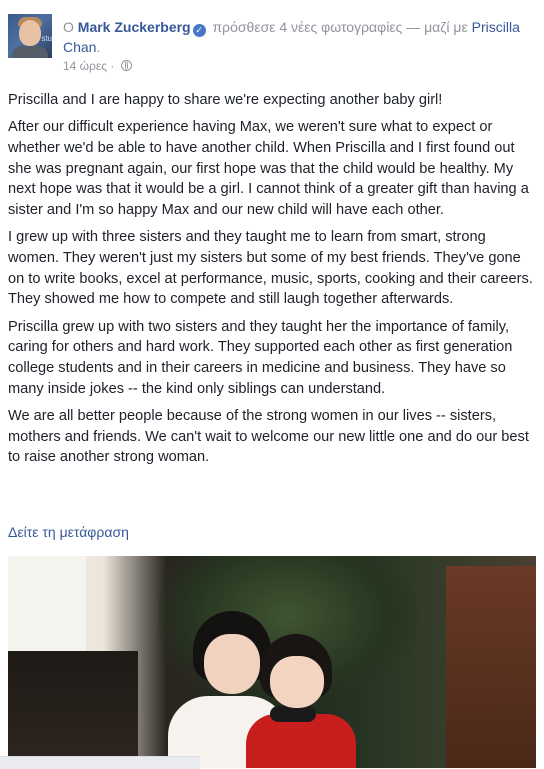 The height and width of the screenshot is (769, 544). Describe the element at coordinates (100, 762) in the screenshot. I see `bottom-bar` at that location.